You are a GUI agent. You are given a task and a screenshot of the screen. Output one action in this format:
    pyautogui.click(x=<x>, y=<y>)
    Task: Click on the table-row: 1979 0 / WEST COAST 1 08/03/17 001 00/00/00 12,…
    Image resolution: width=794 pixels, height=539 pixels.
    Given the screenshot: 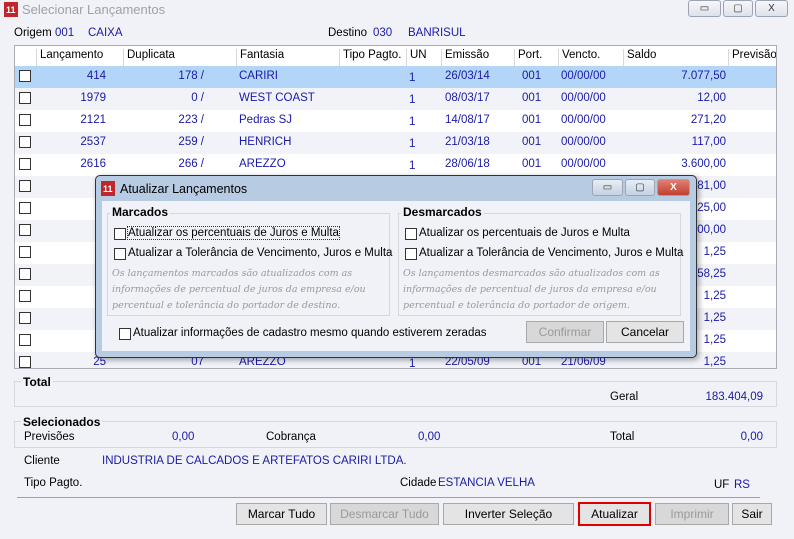 What is the action you would take?
    pyautogui.click(x=395, y=99)
    